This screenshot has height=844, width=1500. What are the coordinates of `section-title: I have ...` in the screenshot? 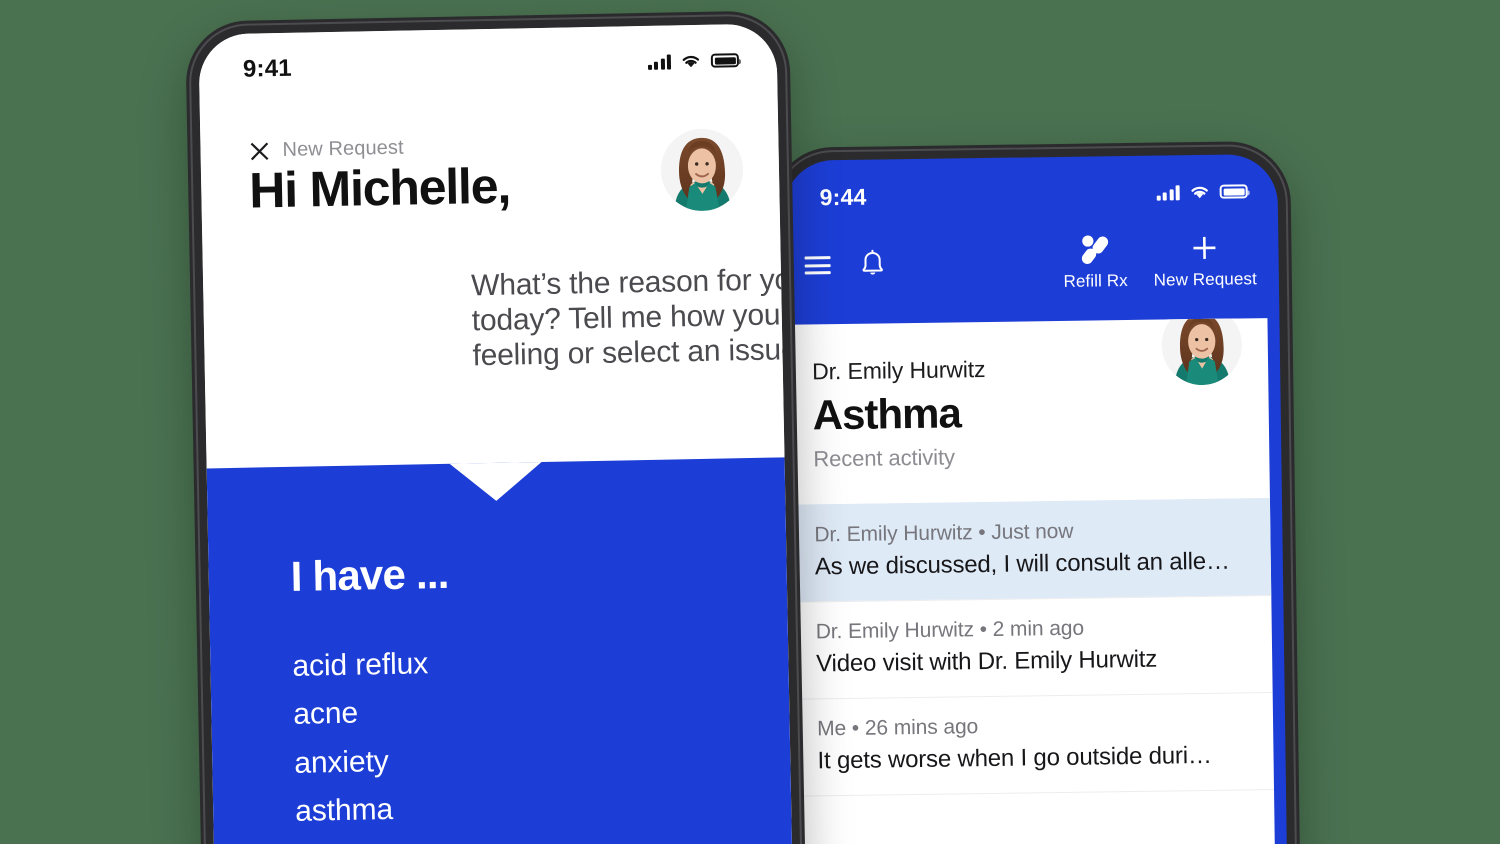 It's located at (369, 574).